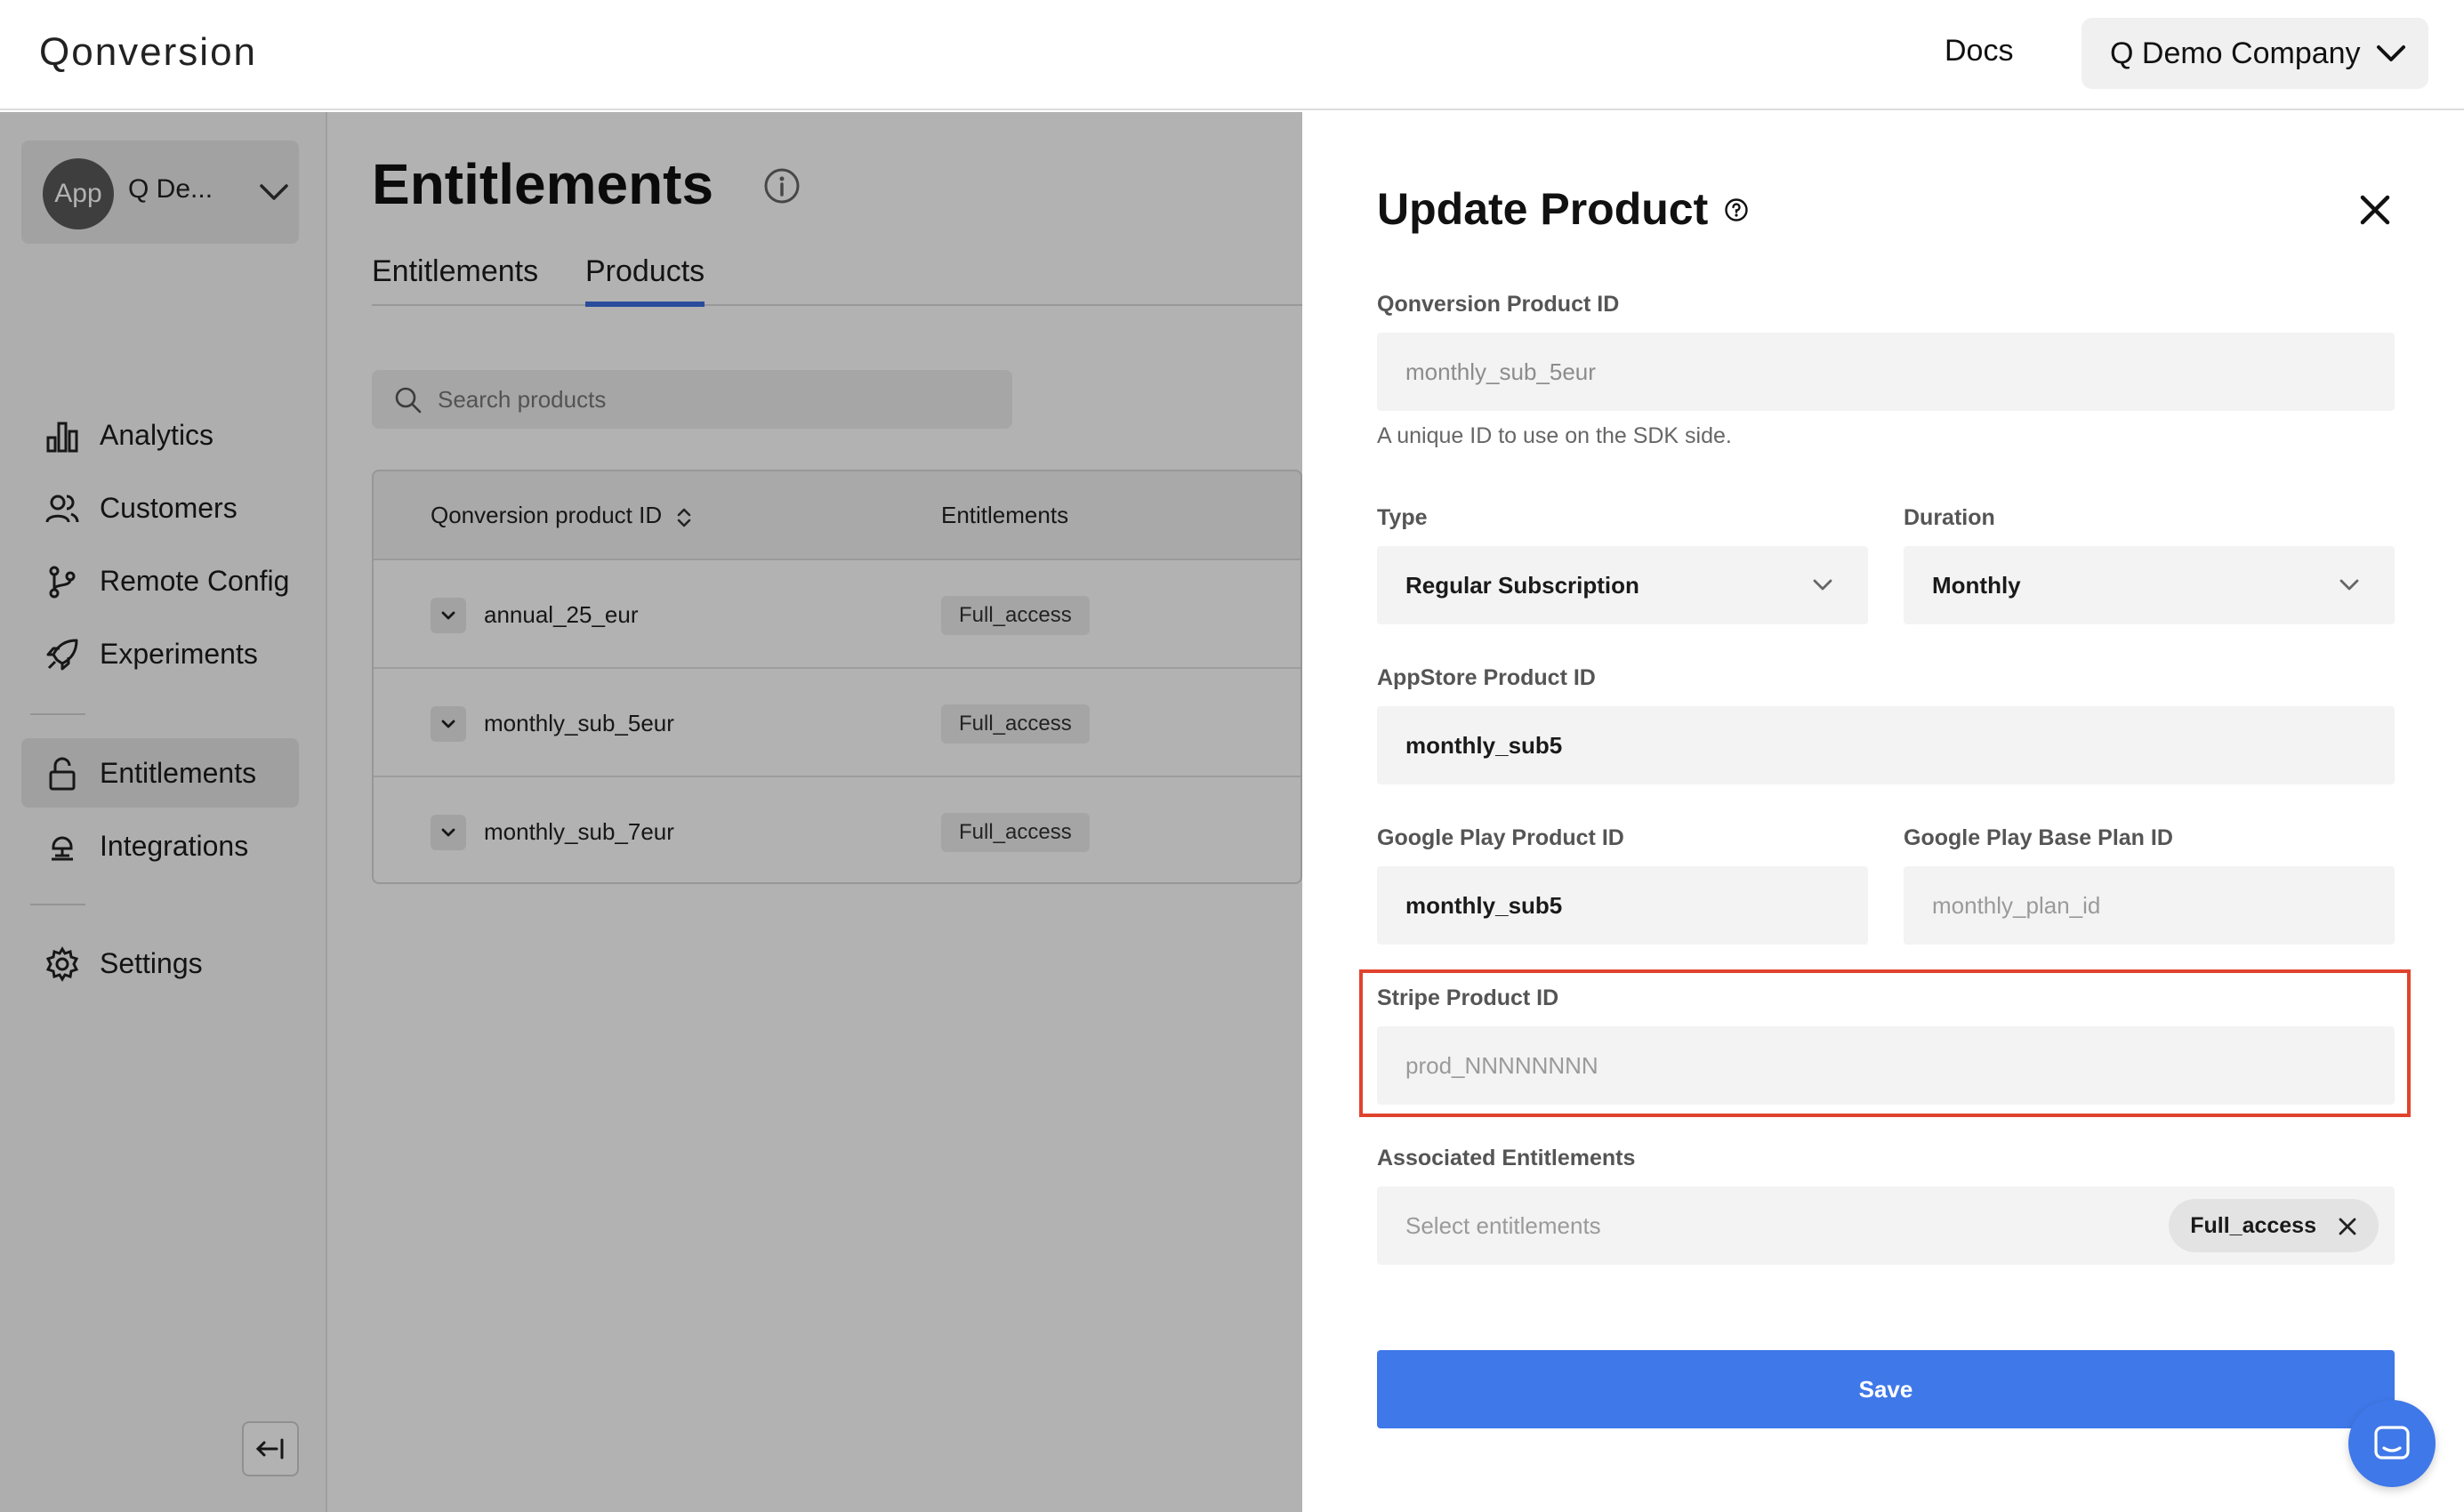 The image size is (2464, 1512). I want to click on gplay-label: Google Play Product ID, so click(1500, 838).